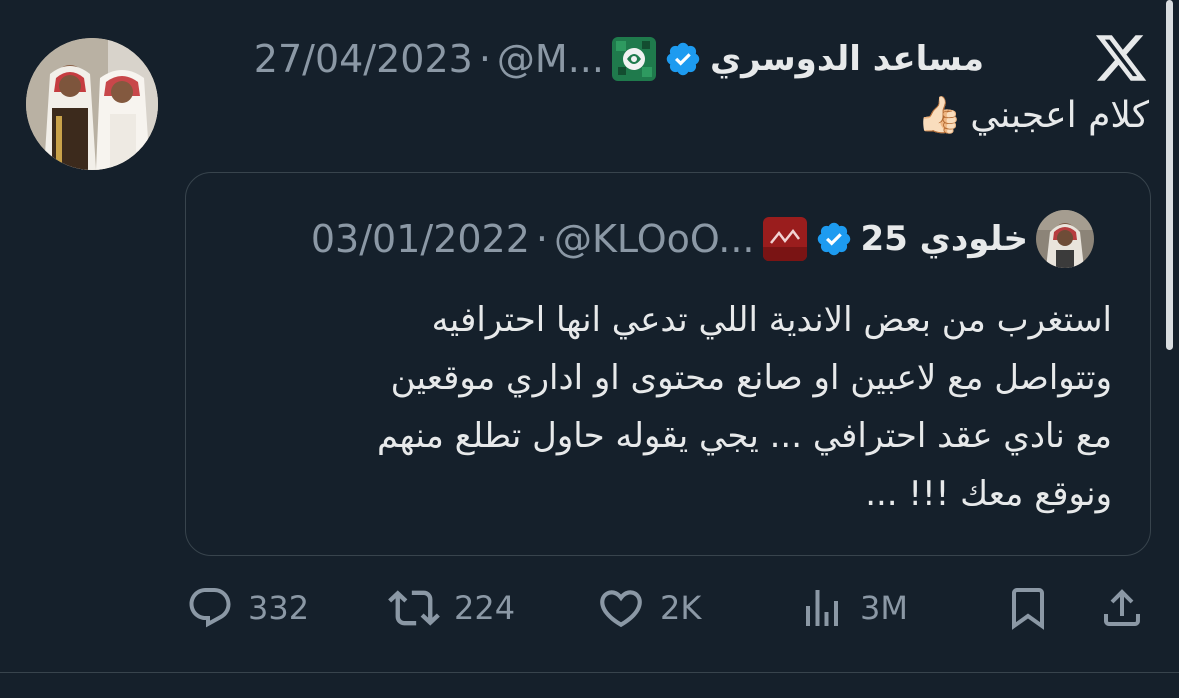 The width and height of the screenshot is (1179, 698). I want to click on repost-count: 224, so click(485, 608).